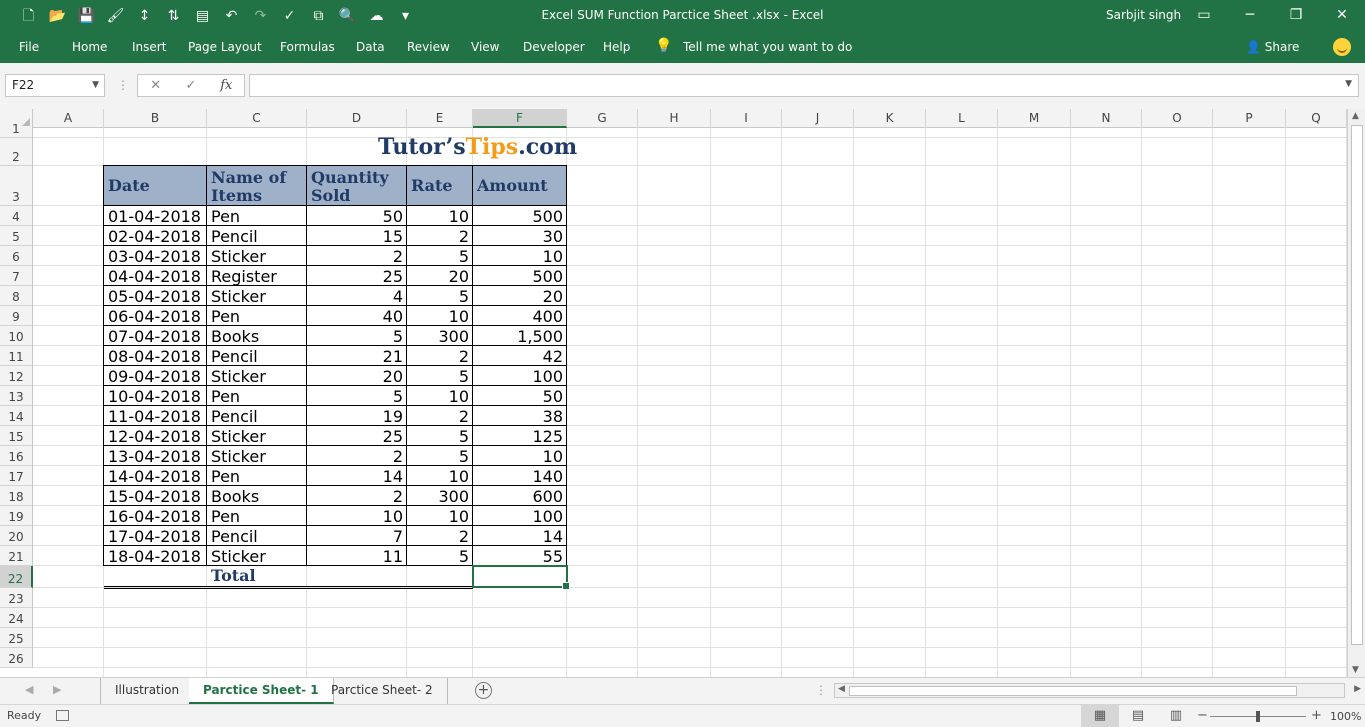 The image size is (1365, 727). Describe the element at coordinates (1100, 716) in the screenshot. I see `normal-view-icon: ▦` at that location.